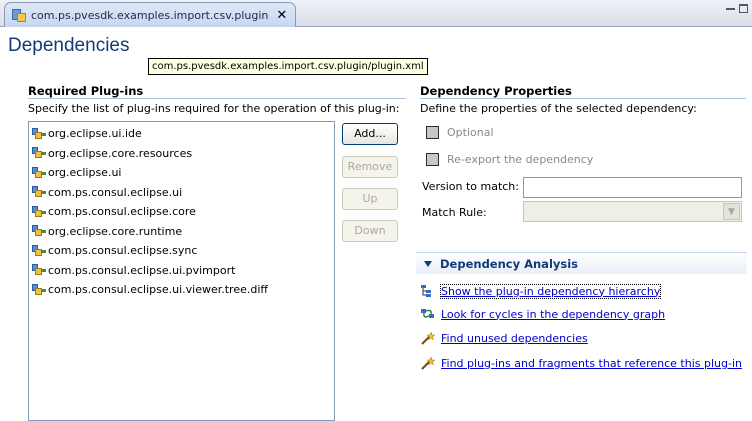  I want to click on required-plugins-title: Required Plug-ins, so click(86, 91).